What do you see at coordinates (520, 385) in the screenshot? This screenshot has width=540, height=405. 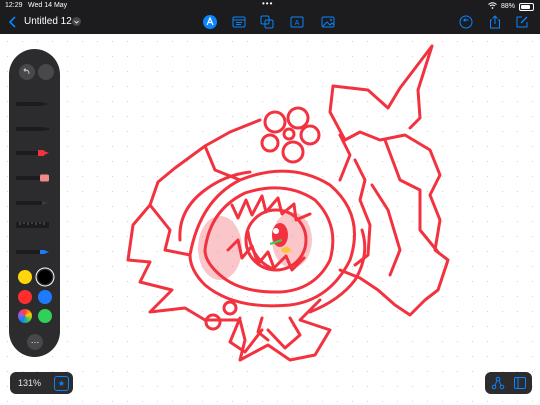 I see `page-thumbnails-icon` at bounding box center [520, 385].